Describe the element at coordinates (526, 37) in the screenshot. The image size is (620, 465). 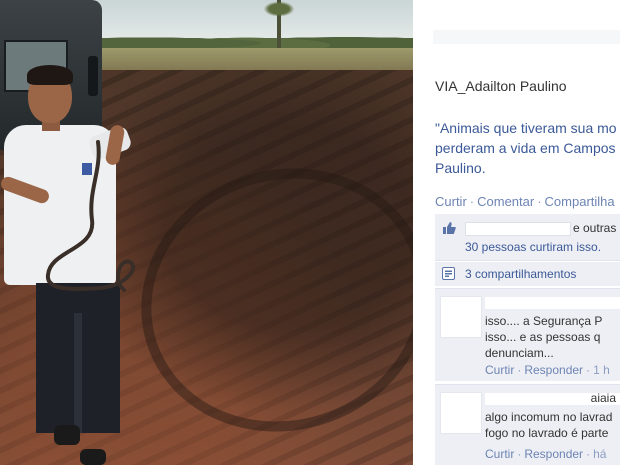
I see `blurred-header` at that location.